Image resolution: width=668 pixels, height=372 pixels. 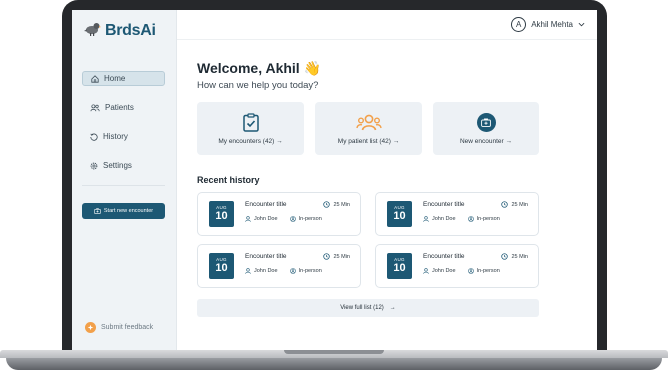 What do you see at coordinates (94, 165) in the screenshot?
I see `gear-icon` at bounding box center [94, 165].